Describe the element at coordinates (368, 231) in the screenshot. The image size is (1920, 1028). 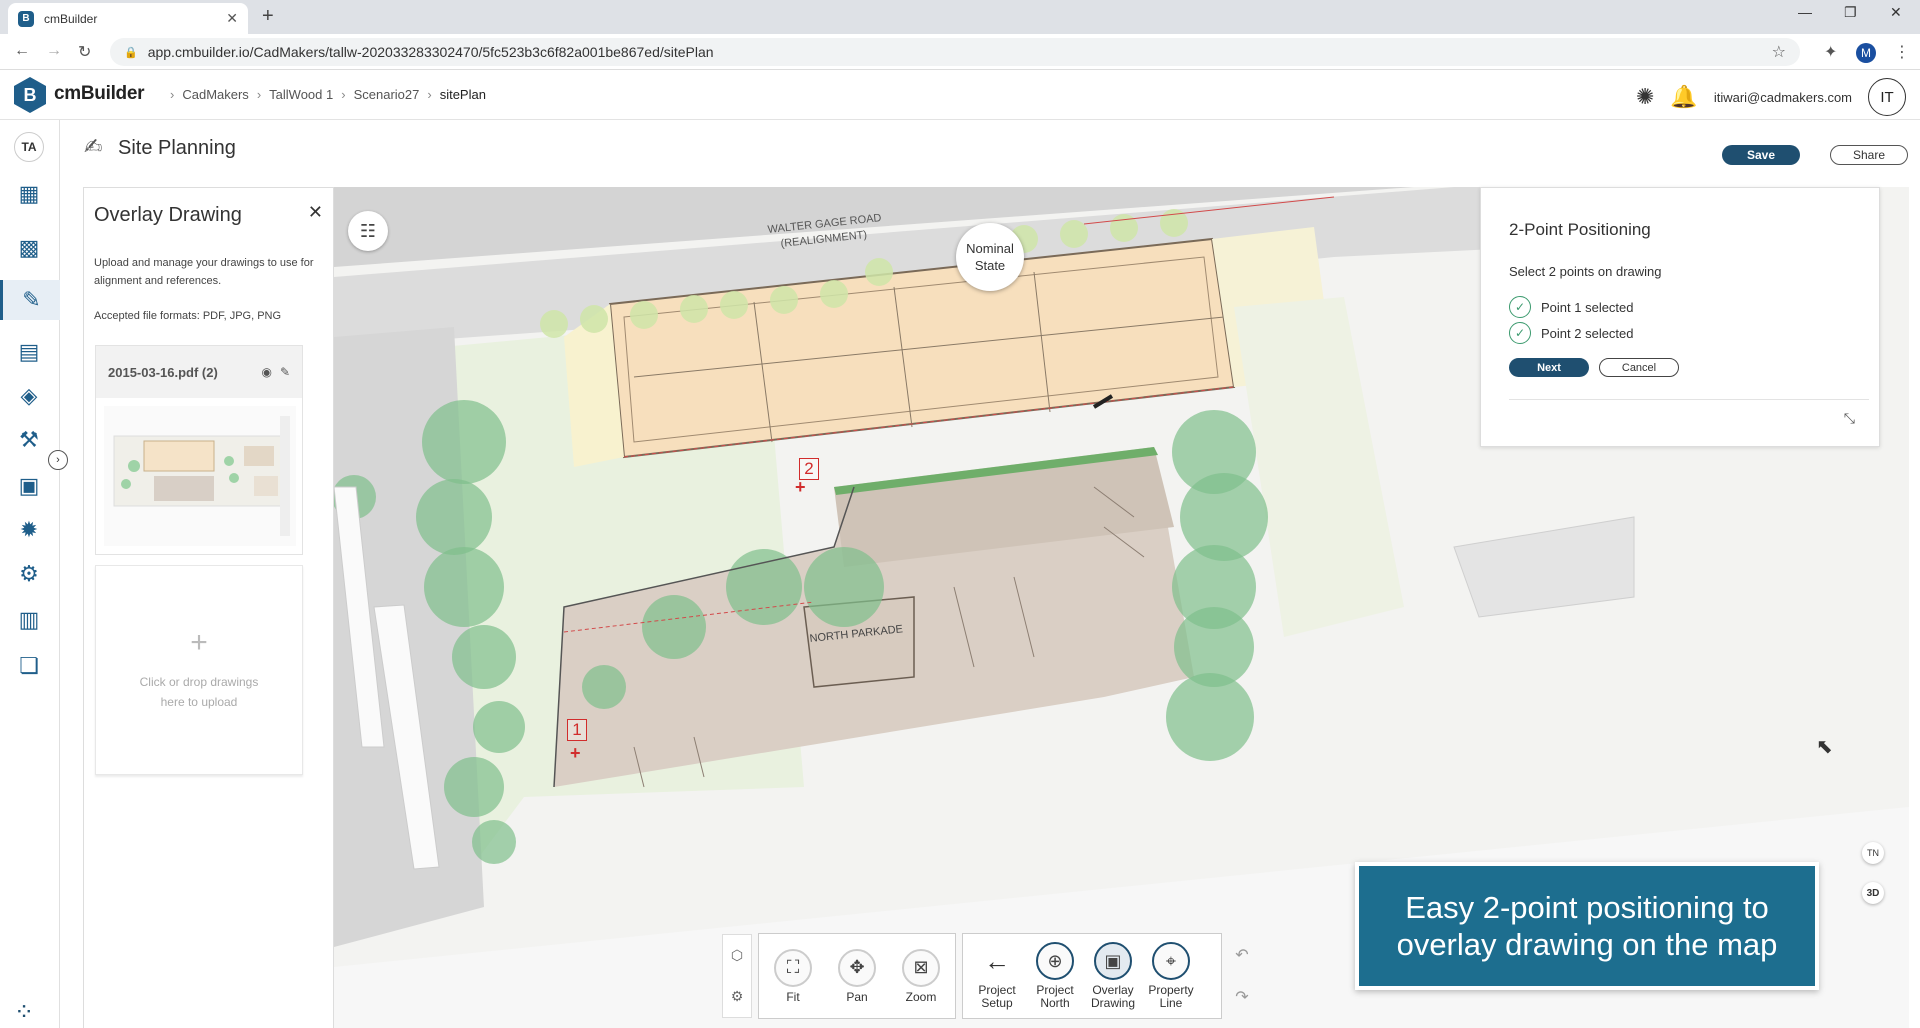
I see `layer-tree-button: ☷` at that location.